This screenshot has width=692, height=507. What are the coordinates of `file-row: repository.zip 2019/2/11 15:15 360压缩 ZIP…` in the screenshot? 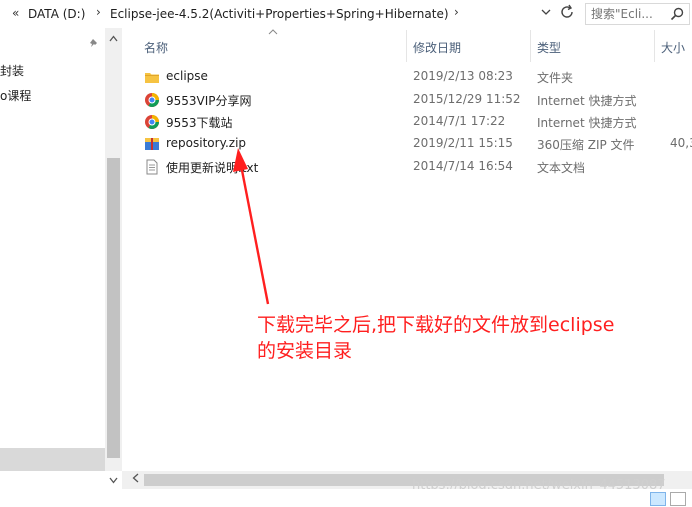 It's located at (407, 144).